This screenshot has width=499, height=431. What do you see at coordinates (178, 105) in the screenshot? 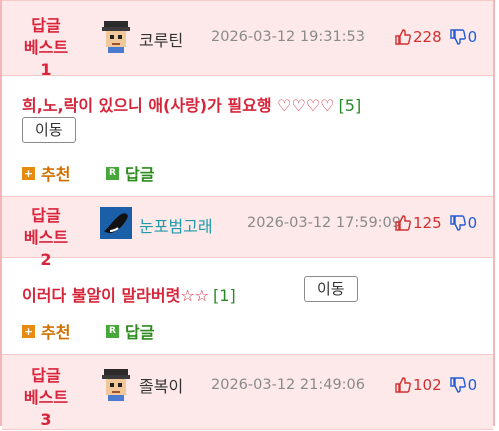
I see `comment-body: 희,노,락이 있으니 애(사랑)가 필요행 ♡♡♡♡` at bounding box center [178, 105].